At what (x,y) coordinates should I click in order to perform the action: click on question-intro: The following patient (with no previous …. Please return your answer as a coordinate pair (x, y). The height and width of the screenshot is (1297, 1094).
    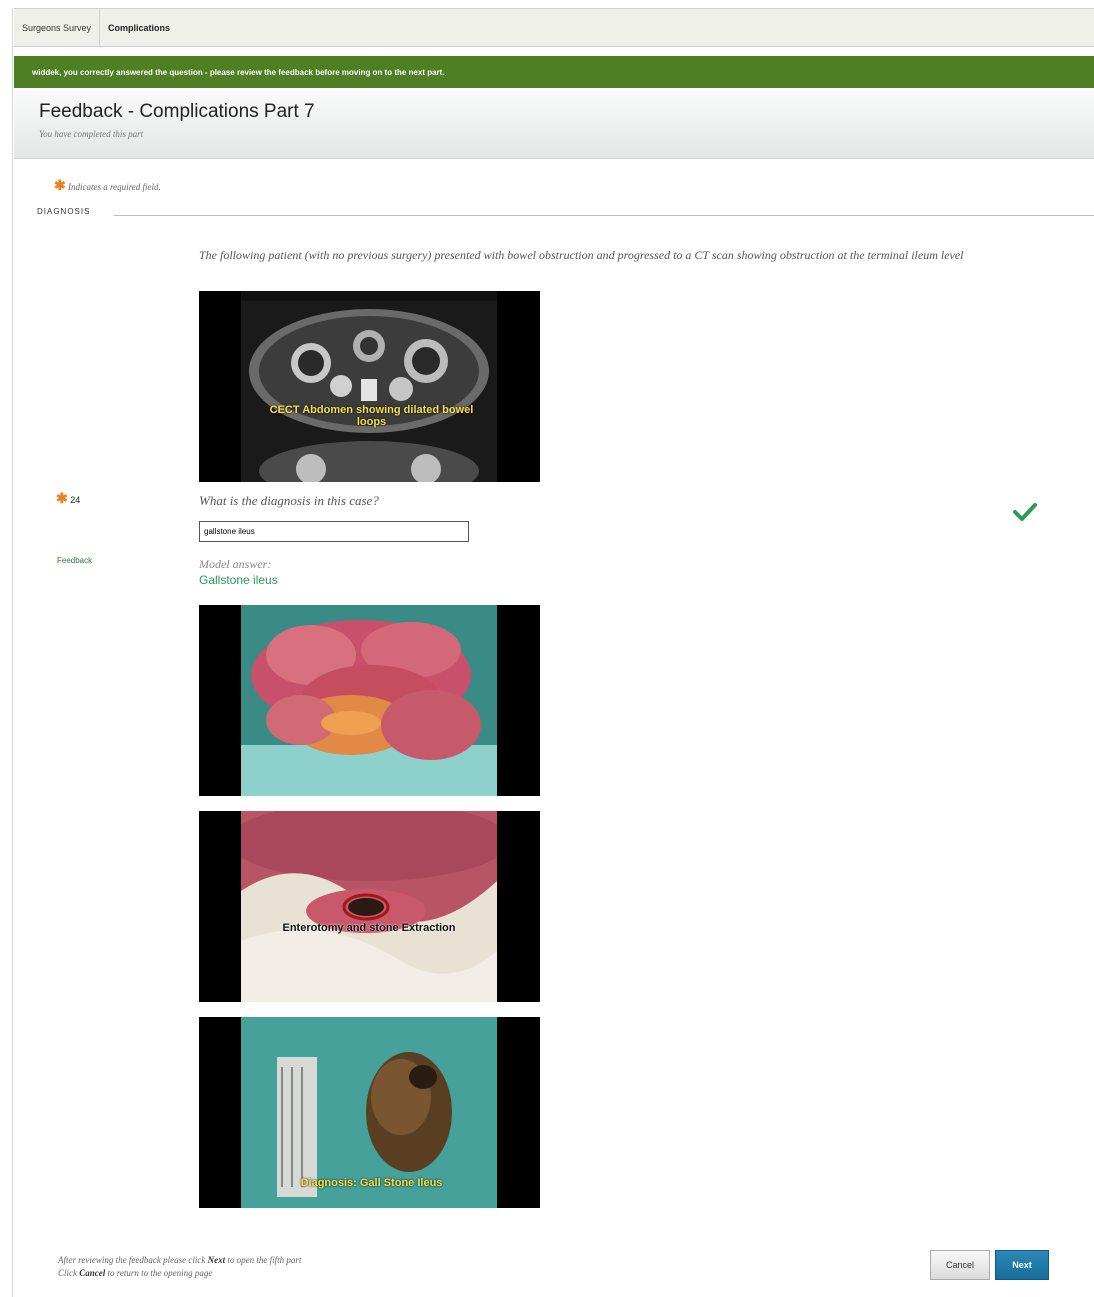
    Looking at the image, I should click on (581, 255).